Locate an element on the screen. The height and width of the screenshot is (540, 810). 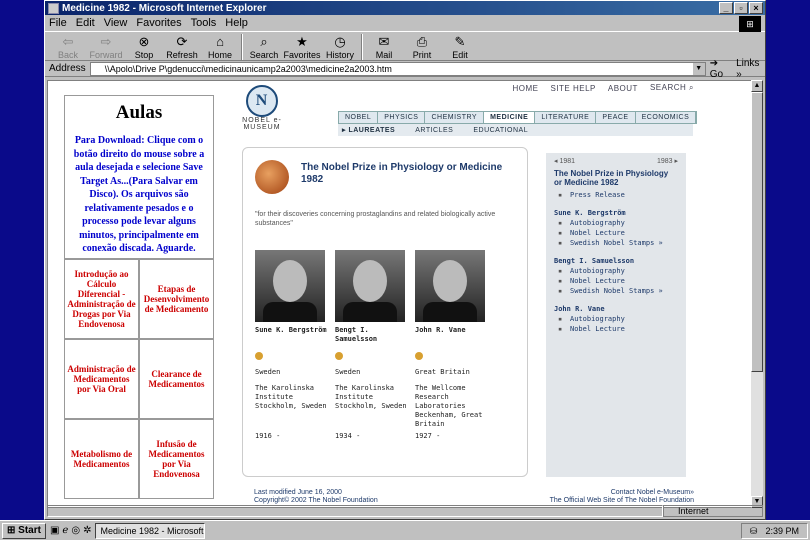
search-icon: ⌕ is located at coordinates (691, 87).